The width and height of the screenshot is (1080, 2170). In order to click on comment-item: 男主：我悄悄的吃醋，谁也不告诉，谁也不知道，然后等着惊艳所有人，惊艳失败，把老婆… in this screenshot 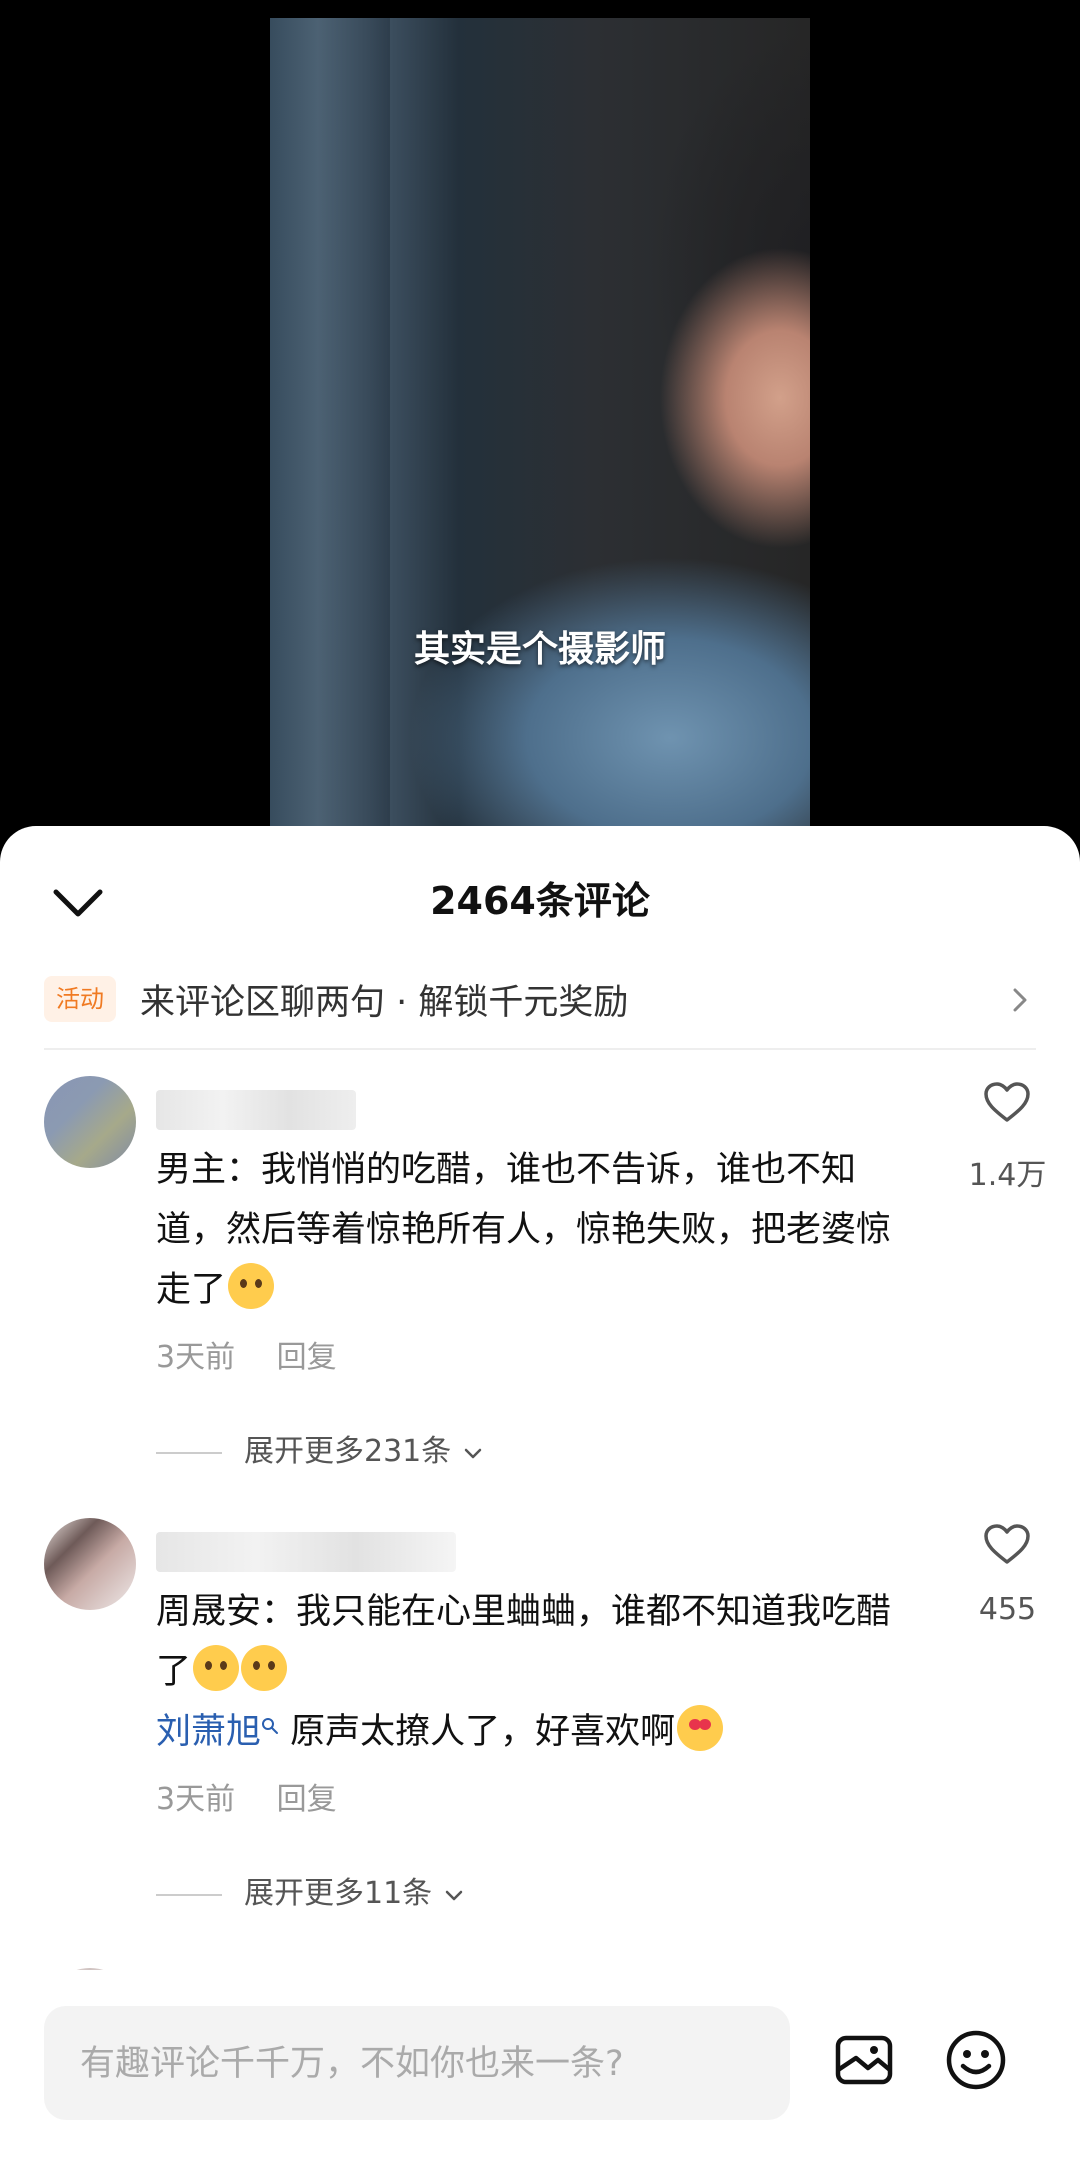, I will do `click(540, 1234)`.